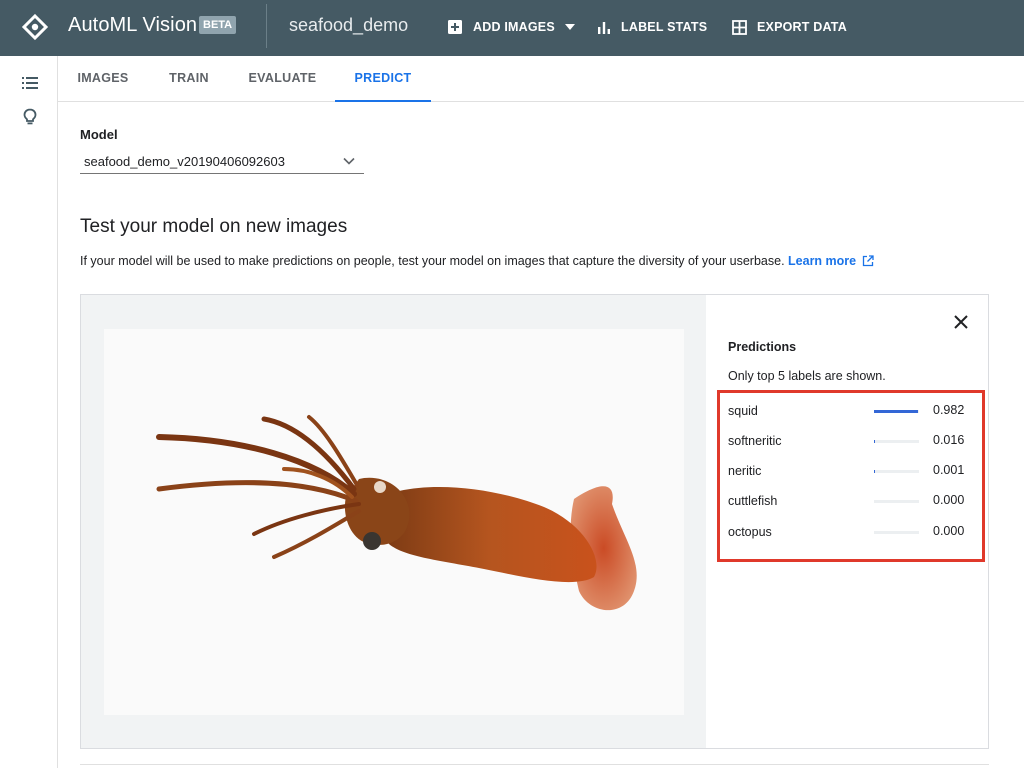 This screenshot has width=1024, height=768. Describe the element at coordinates (755, 441) in the screenshot. I see `prediction-label: softneritic` at that location.